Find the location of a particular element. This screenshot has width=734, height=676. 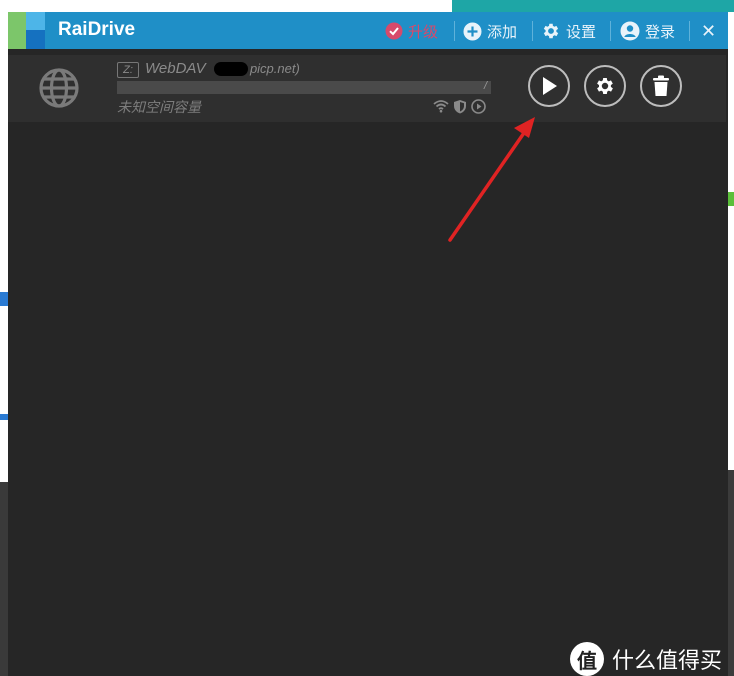

drive-path: / is located at coordinates (485, 86).